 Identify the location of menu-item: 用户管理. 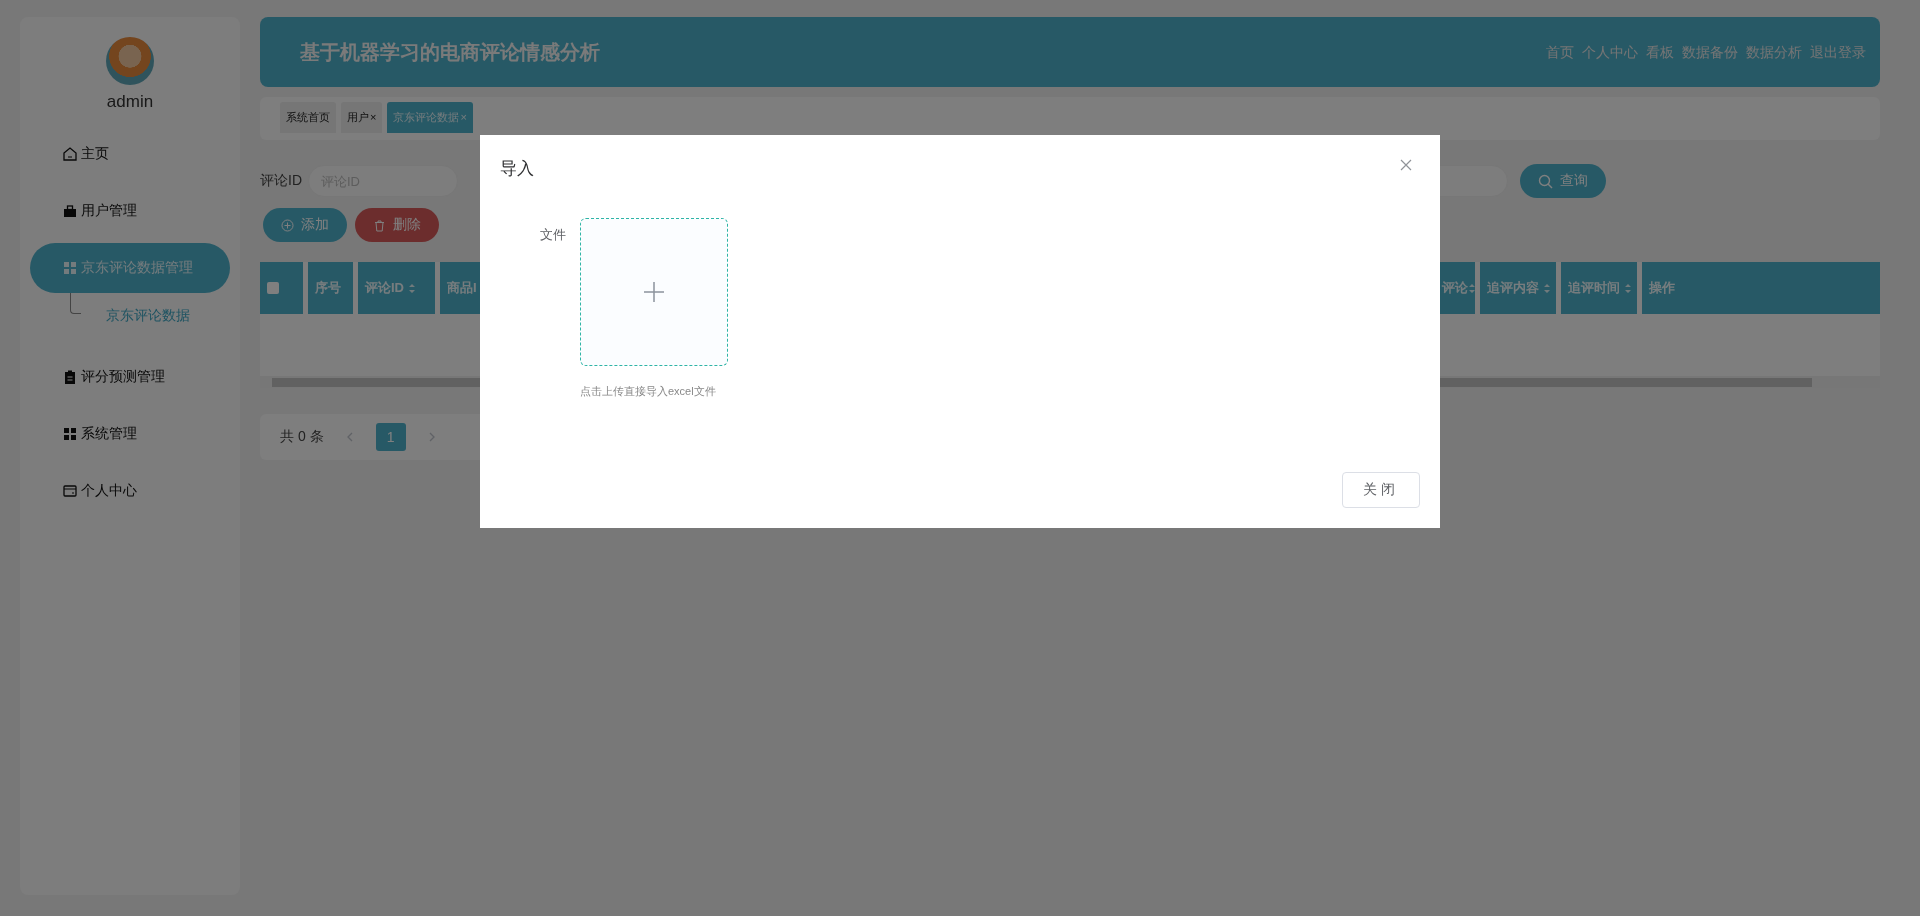
(130, 211).